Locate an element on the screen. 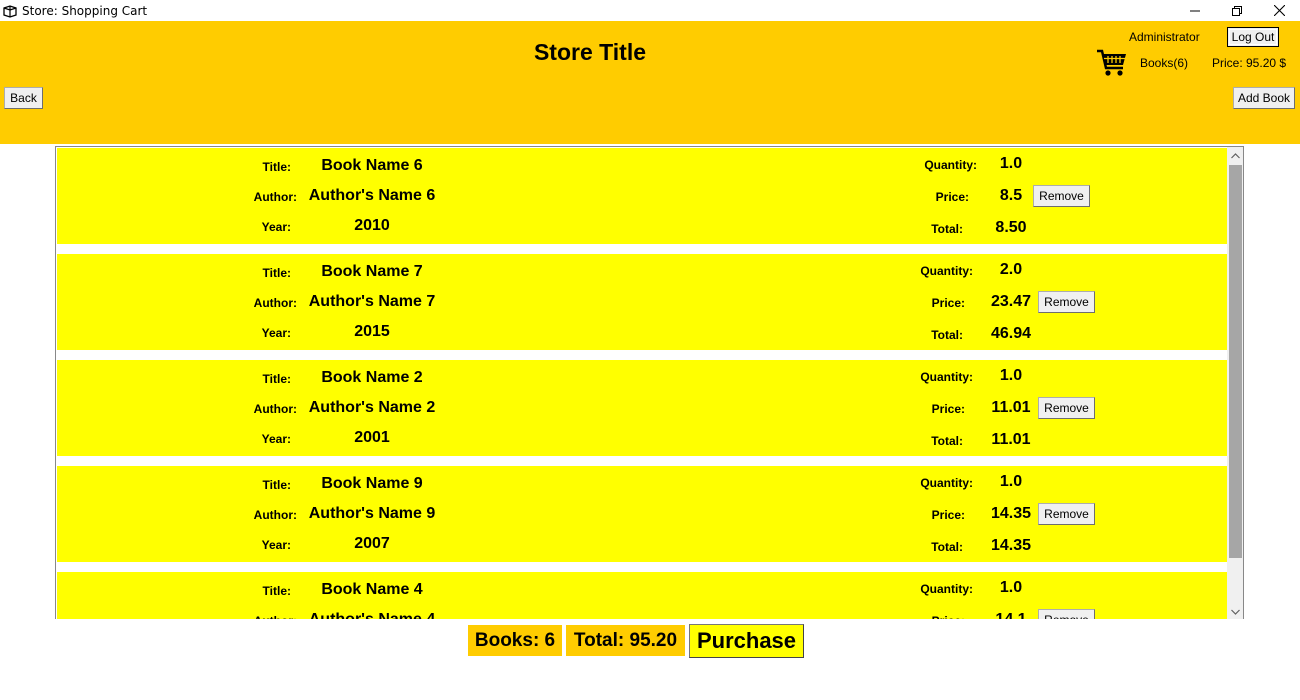  close-icon is located at coordinates (1279, 10).